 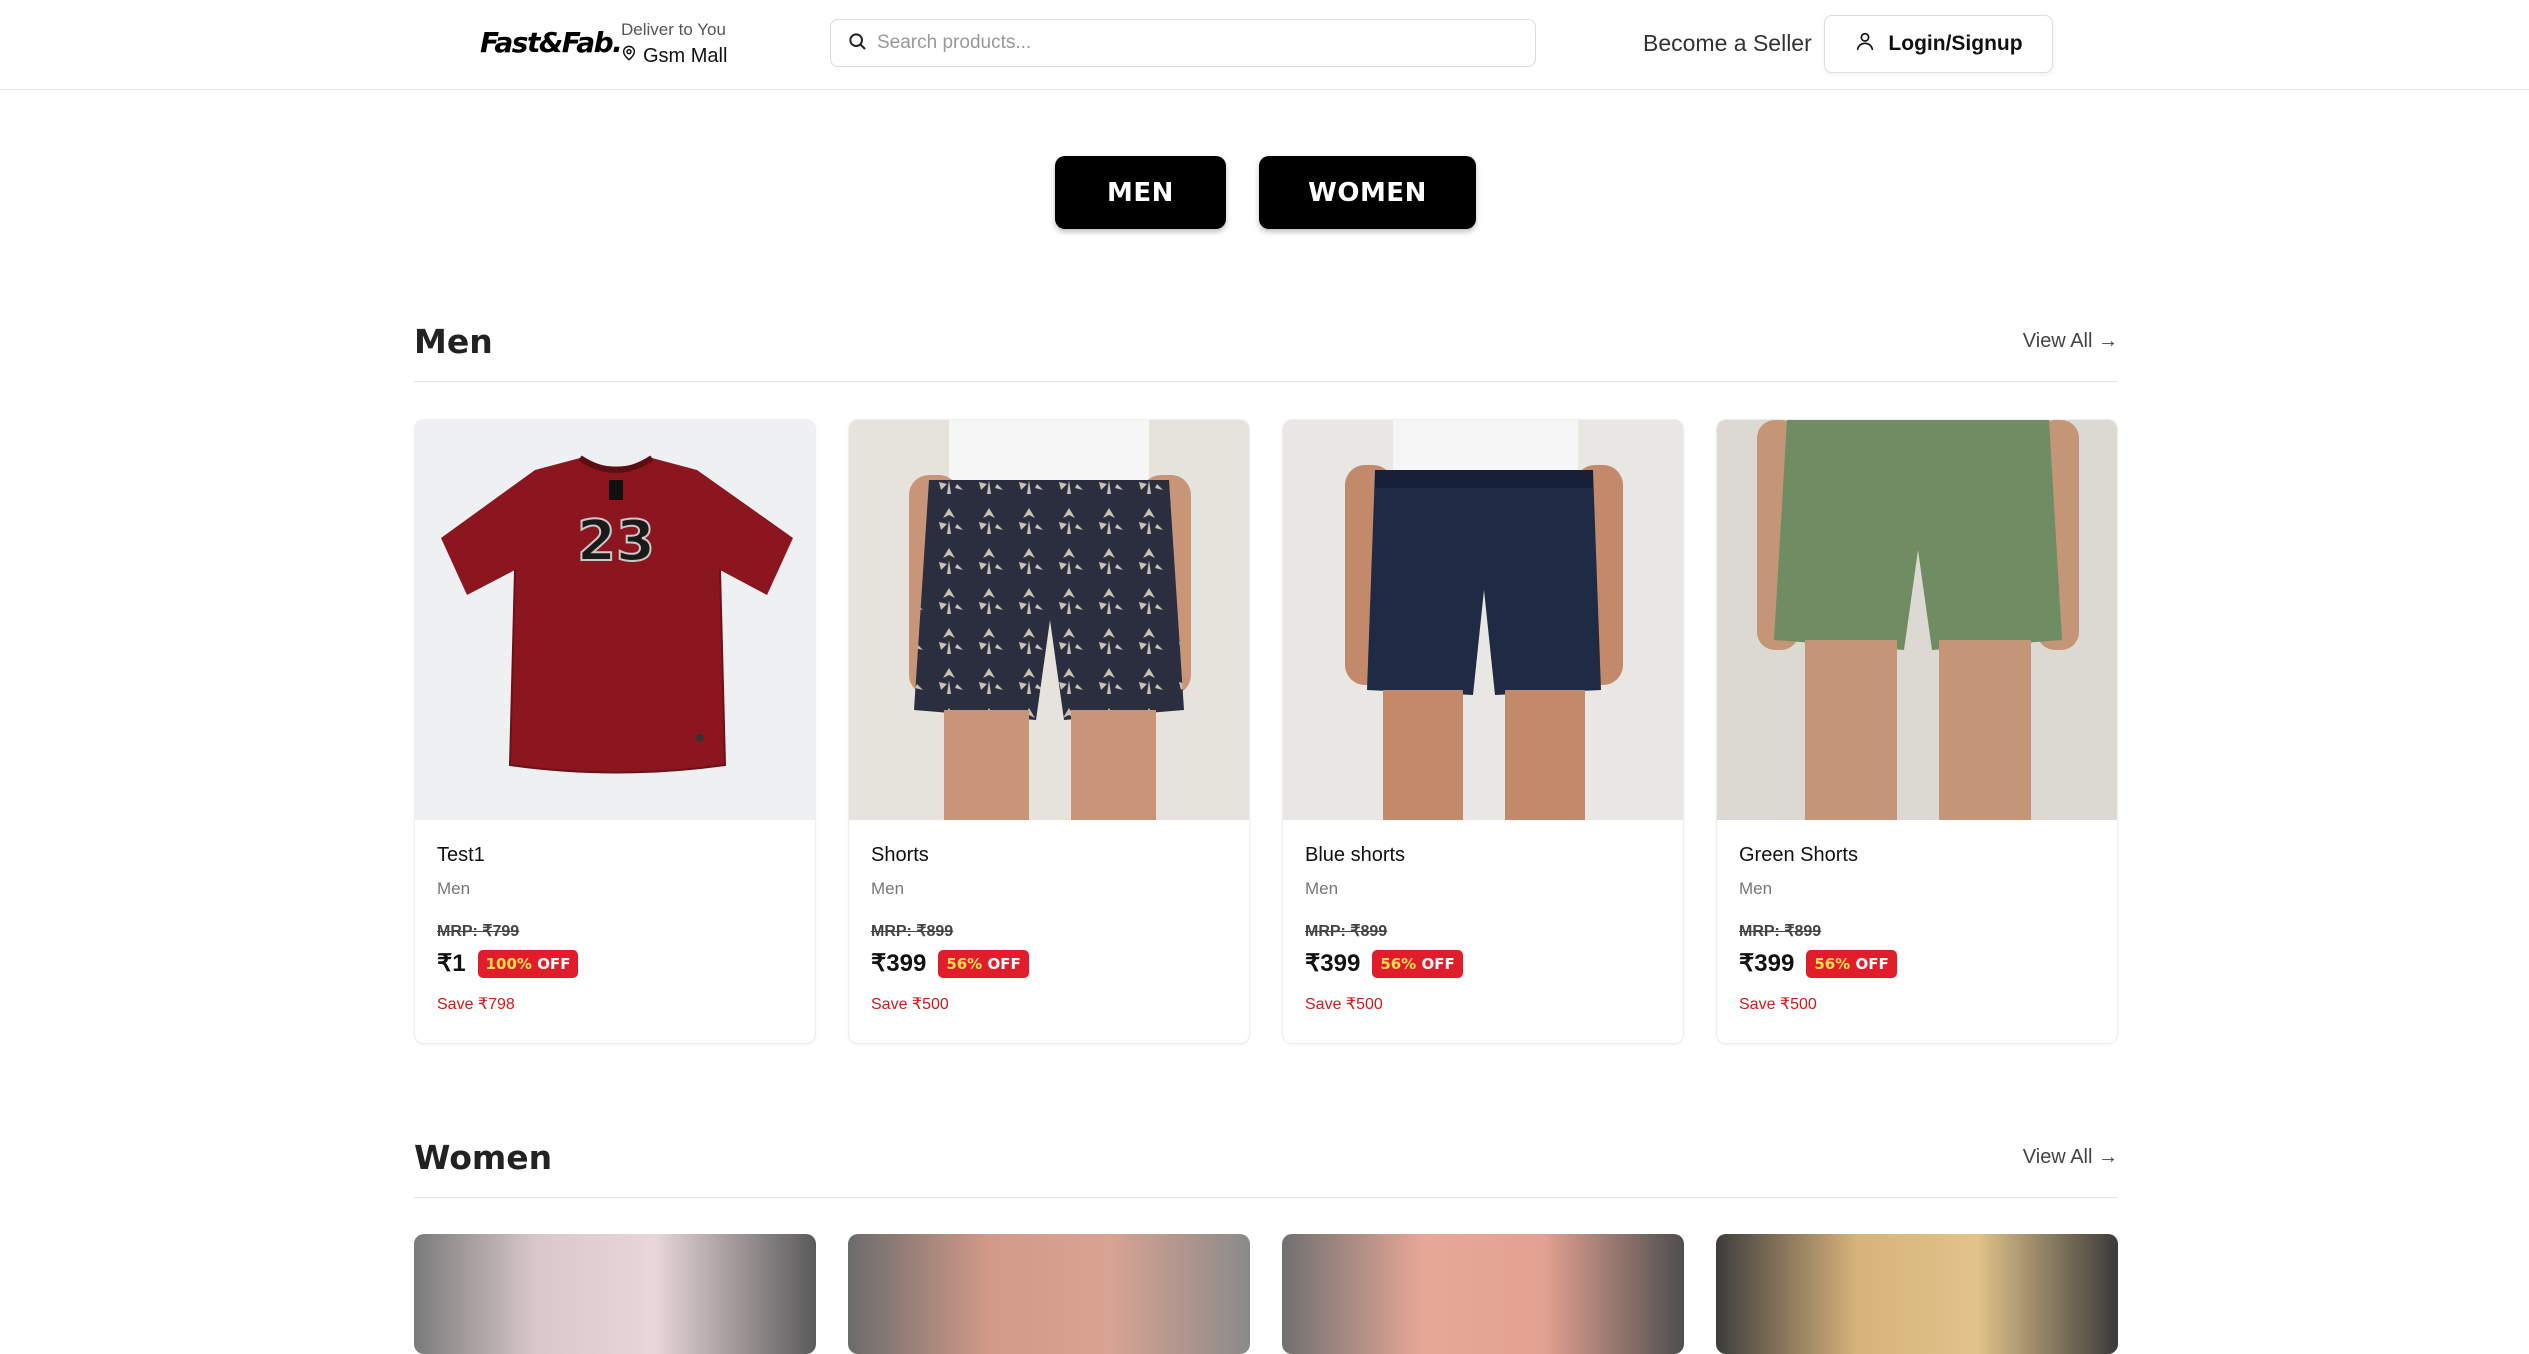 What do you see at coordinates (1367, 192) in the screenshot?
I see `category-women-button: WOMEN` at bounding box center [1367, 192].